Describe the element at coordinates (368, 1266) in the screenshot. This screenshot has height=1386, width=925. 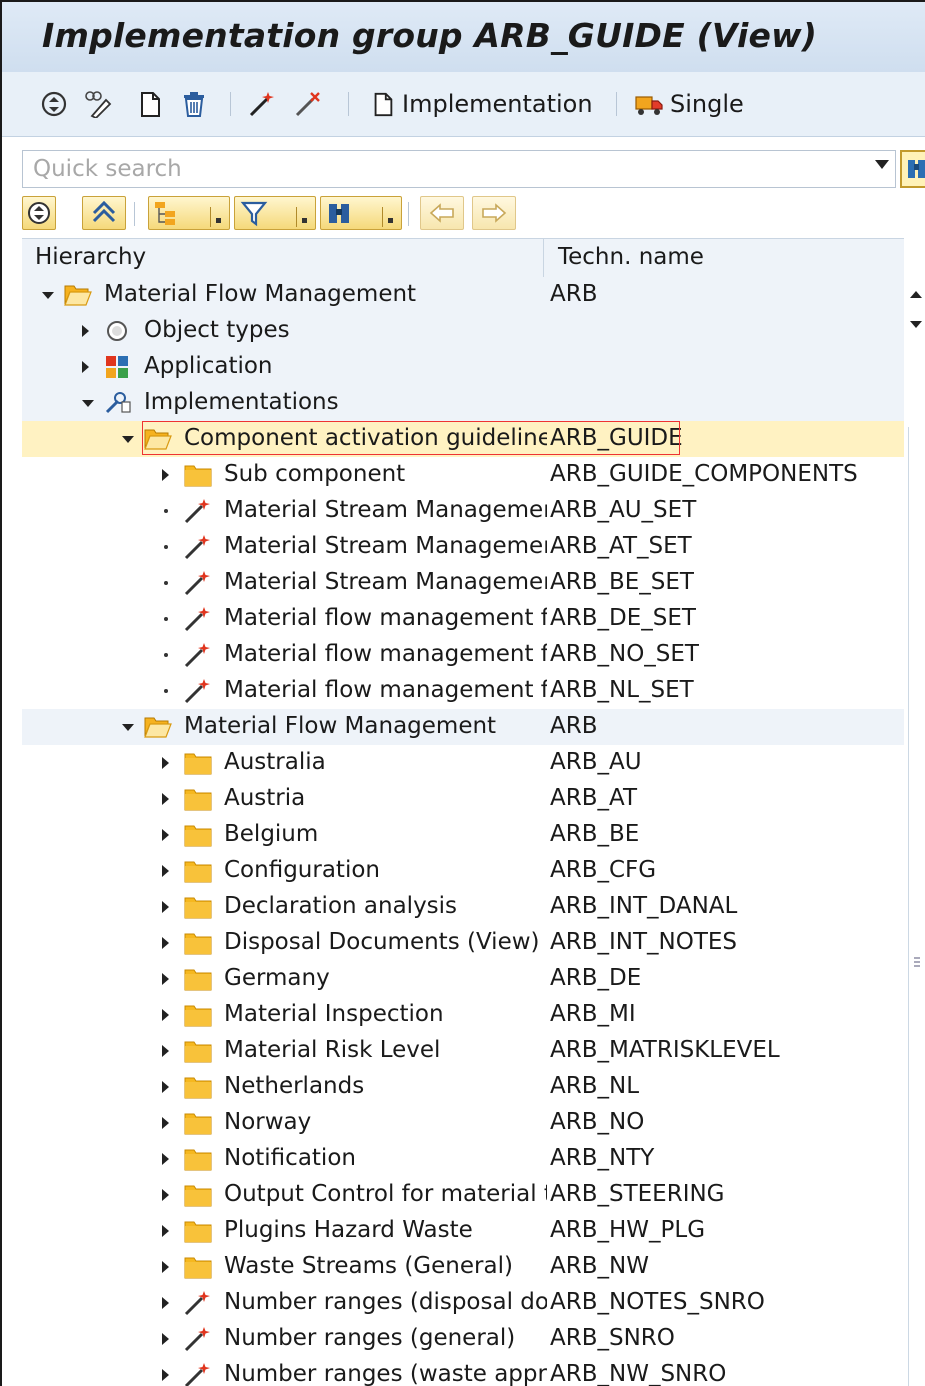
I see `tree-row-label: Waste Streams (General)` at that location.